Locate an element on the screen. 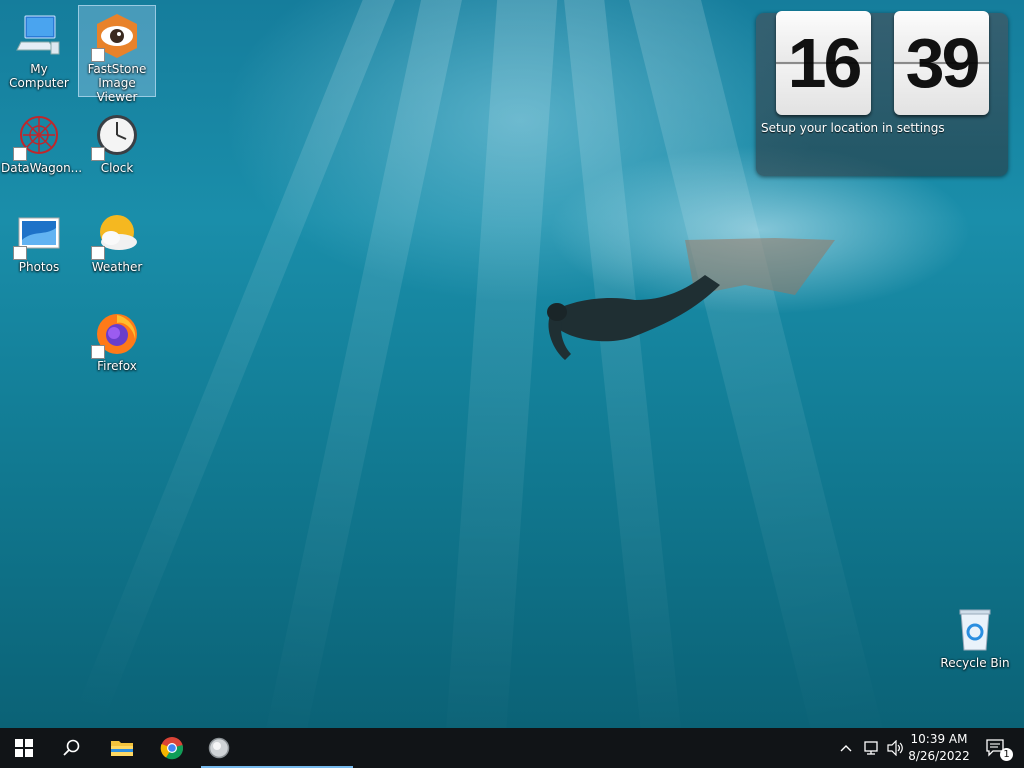  network-button is located at coordinates (871, 748).